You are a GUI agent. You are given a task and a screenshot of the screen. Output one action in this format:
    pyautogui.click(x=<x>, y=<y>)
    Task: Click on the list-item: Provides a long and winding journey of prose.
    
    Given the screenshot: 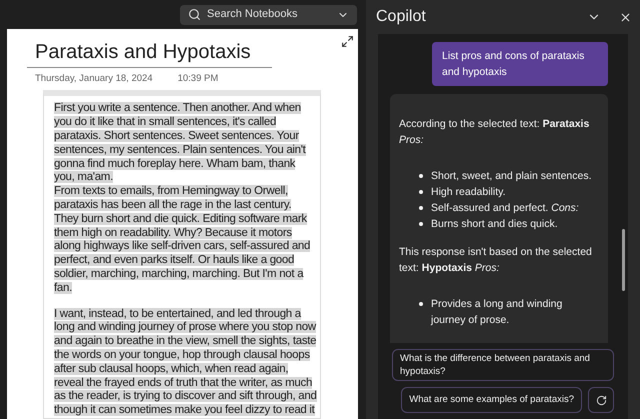 What is the action you would take?
    pyautogui.click(x=497, y=312)
    